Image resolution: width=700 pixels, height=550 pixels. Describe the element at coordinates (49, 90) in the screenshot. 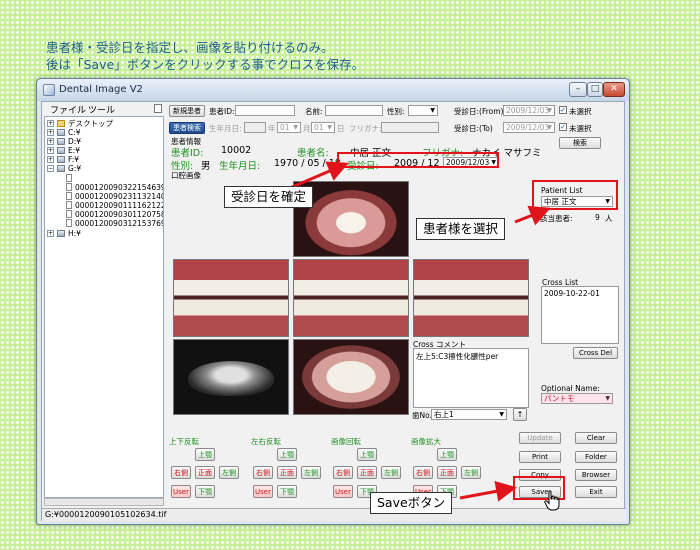

I see `app-icon` at that location.